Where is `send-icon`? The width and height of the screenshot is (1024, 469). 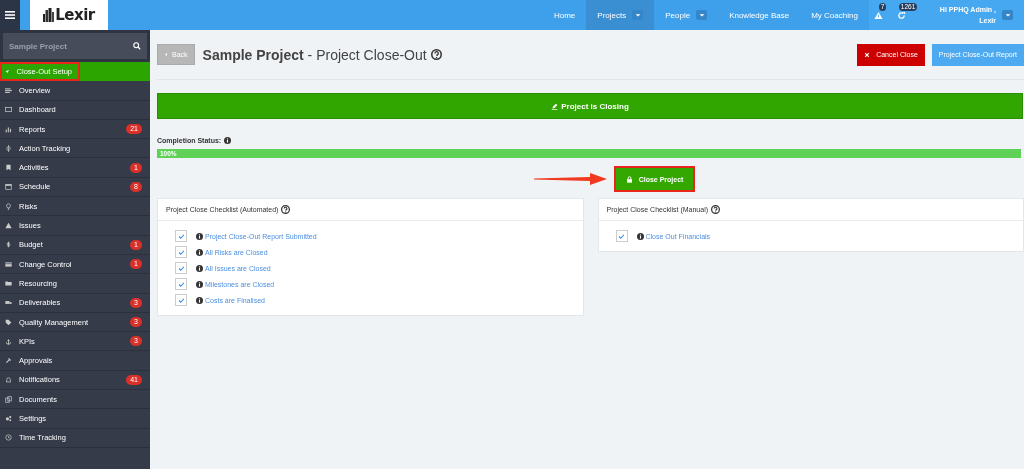
send-icon is located at coordinates (7, 71).